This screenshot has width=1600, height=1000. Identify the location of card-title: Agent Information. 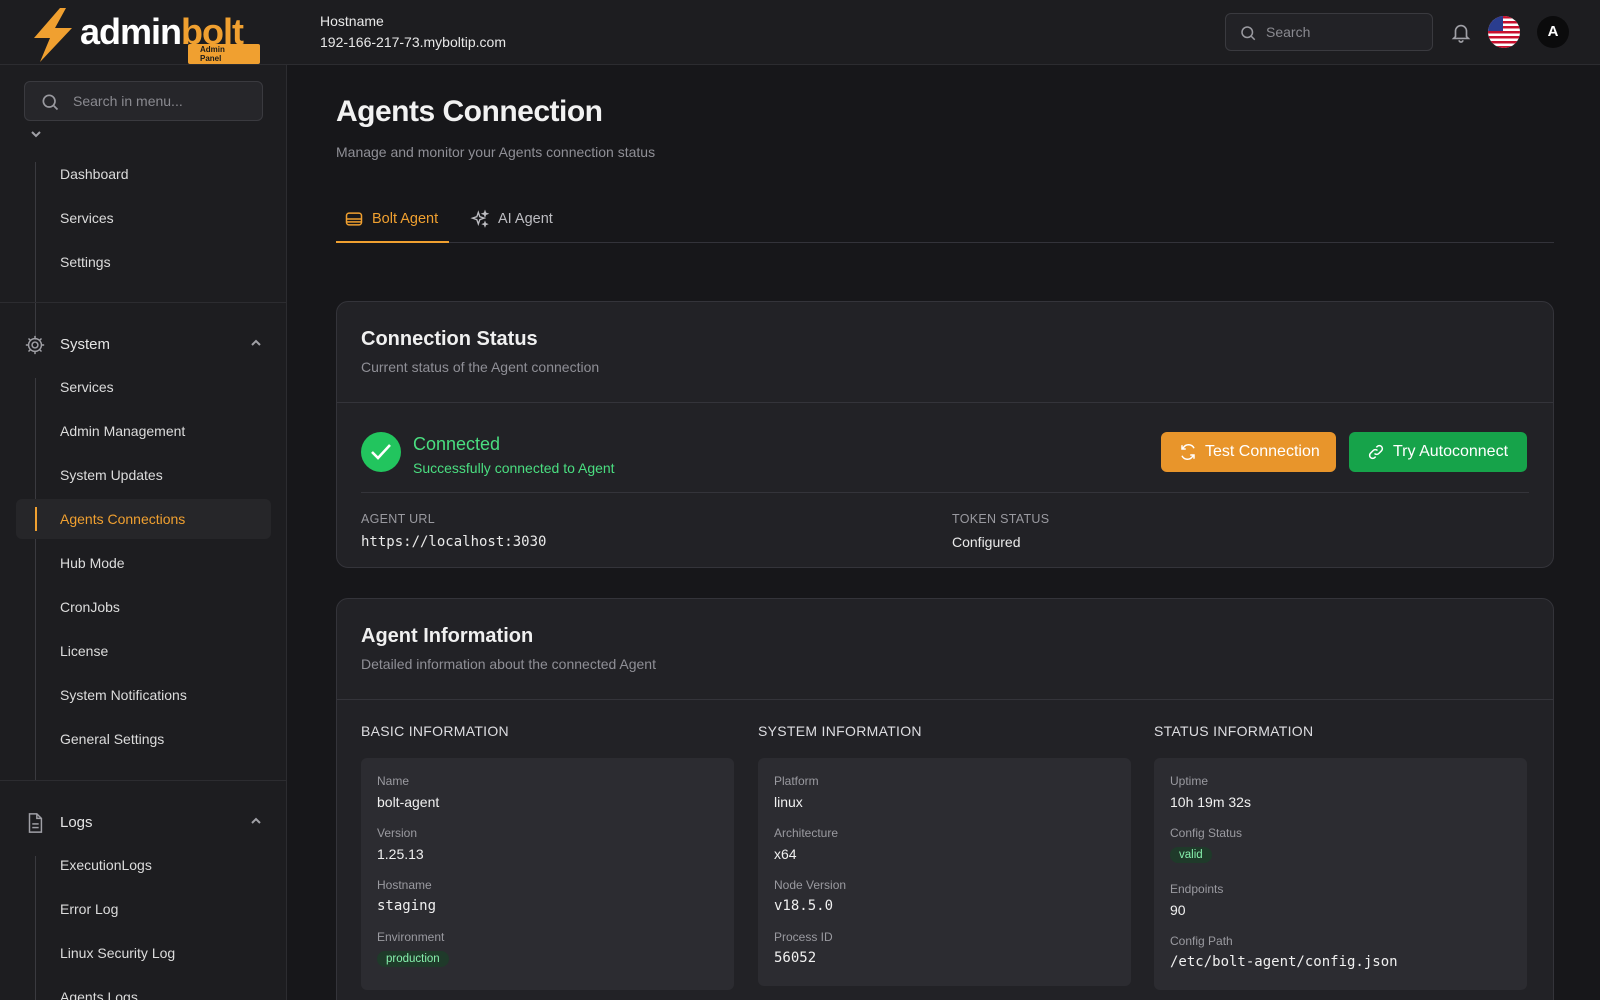
(447, 636).